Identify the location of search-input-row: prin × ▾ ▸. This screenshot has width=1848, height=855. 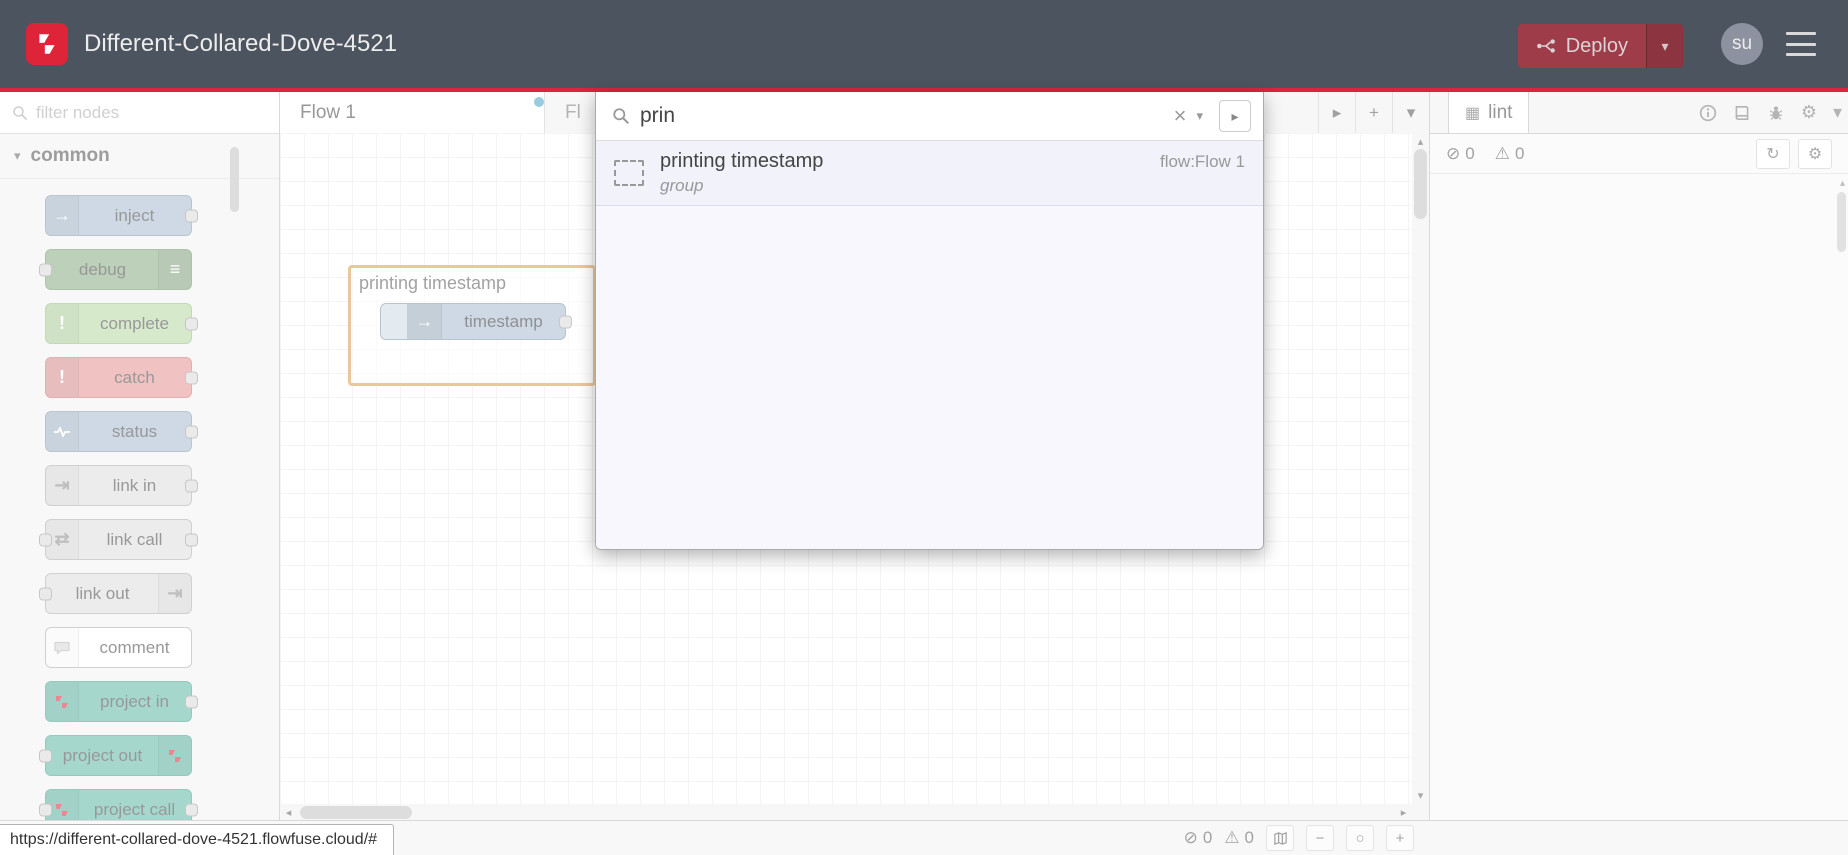
(929, 116).